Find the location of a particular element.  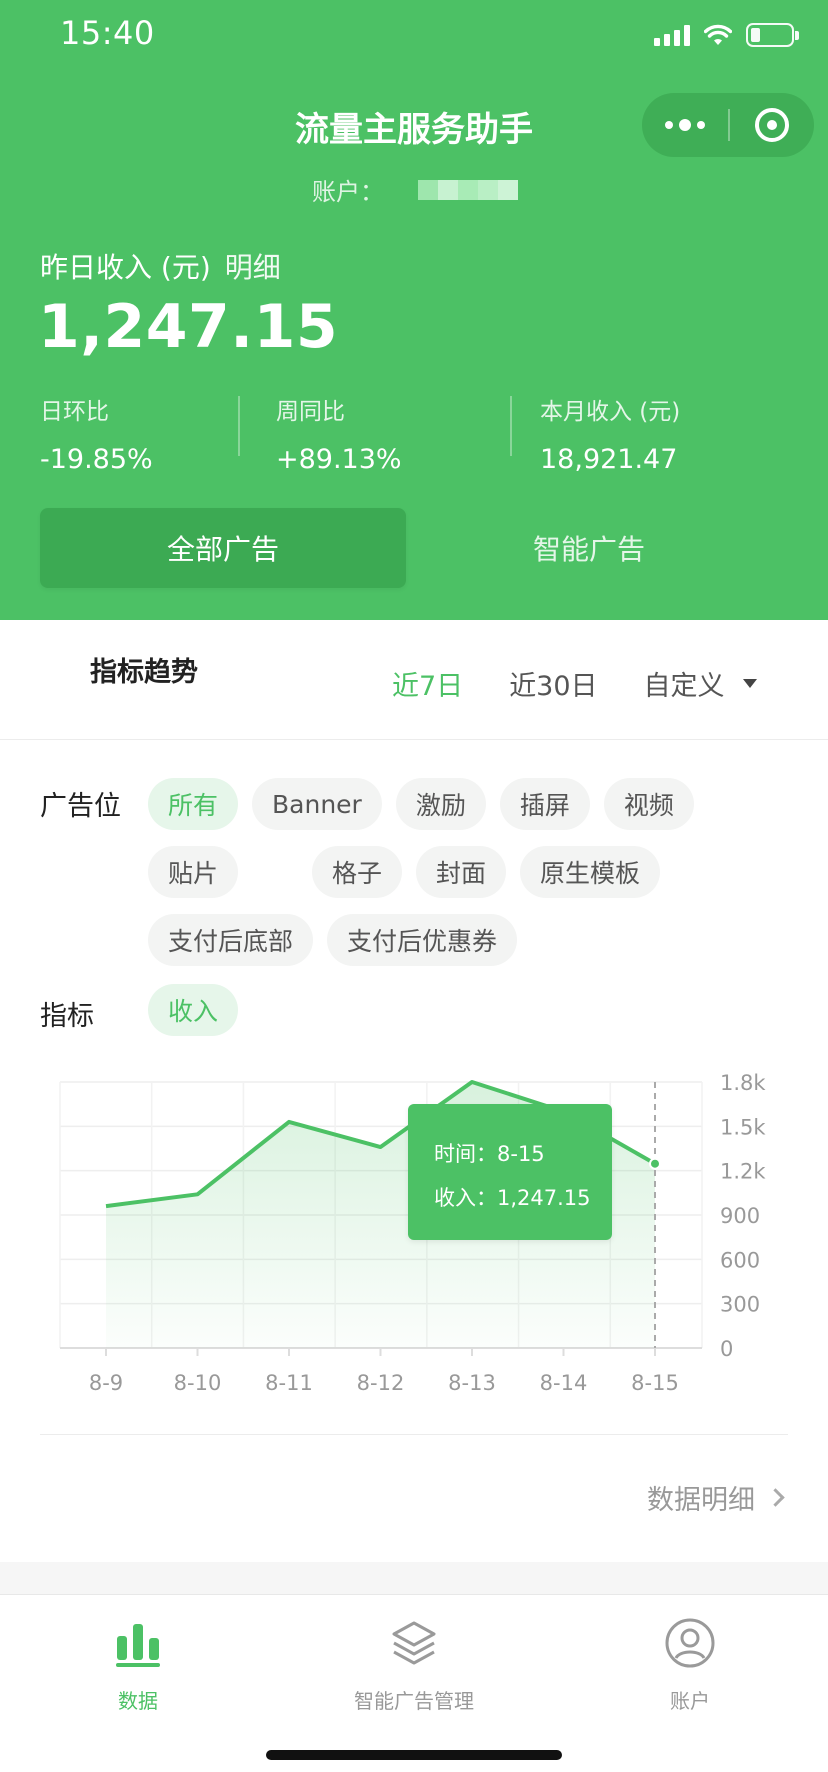

account-label: 账户： is located at coordinates (348, 192).